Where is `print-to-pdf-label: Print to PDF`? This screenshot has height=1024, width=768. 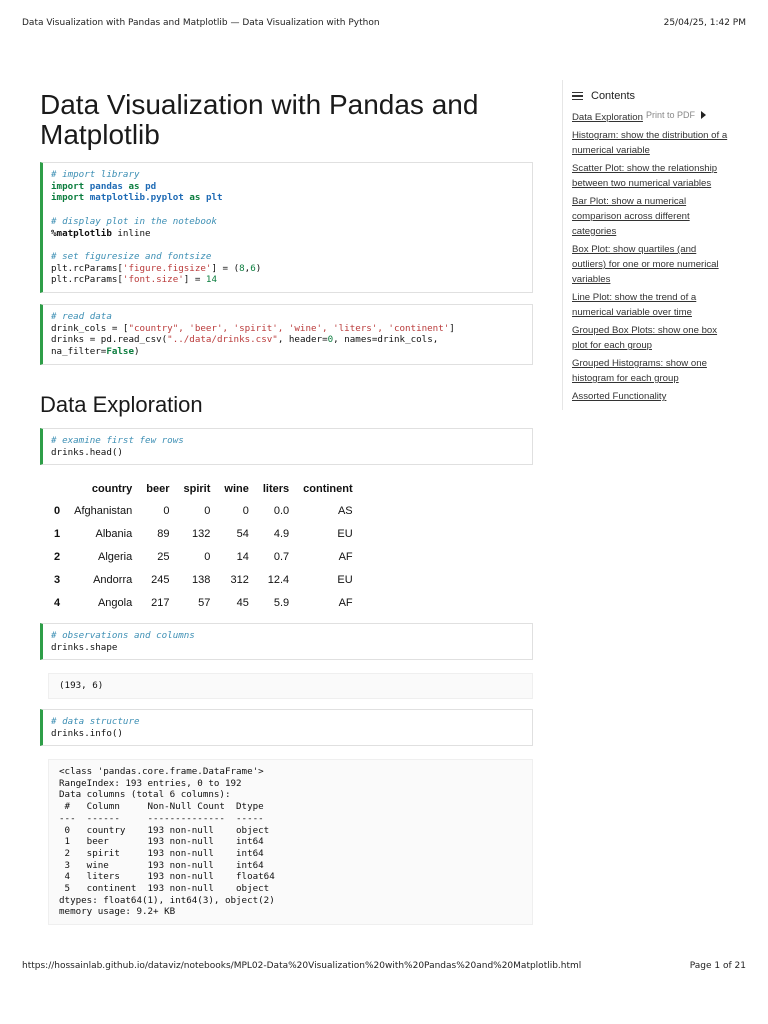 print-to-pdf-label: Print to PDF is located at coordinates (671, 115).